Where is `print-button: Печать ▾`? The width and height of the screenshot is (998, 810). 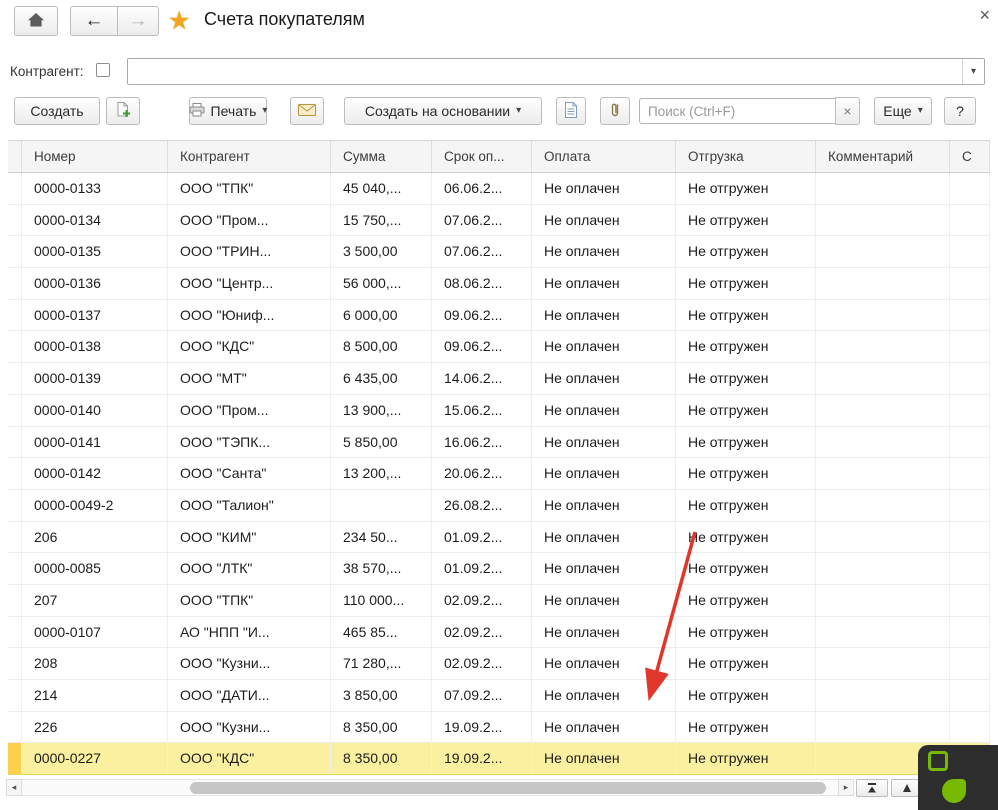 print-button: Печать ▾ is located at coordinates (228, 111).